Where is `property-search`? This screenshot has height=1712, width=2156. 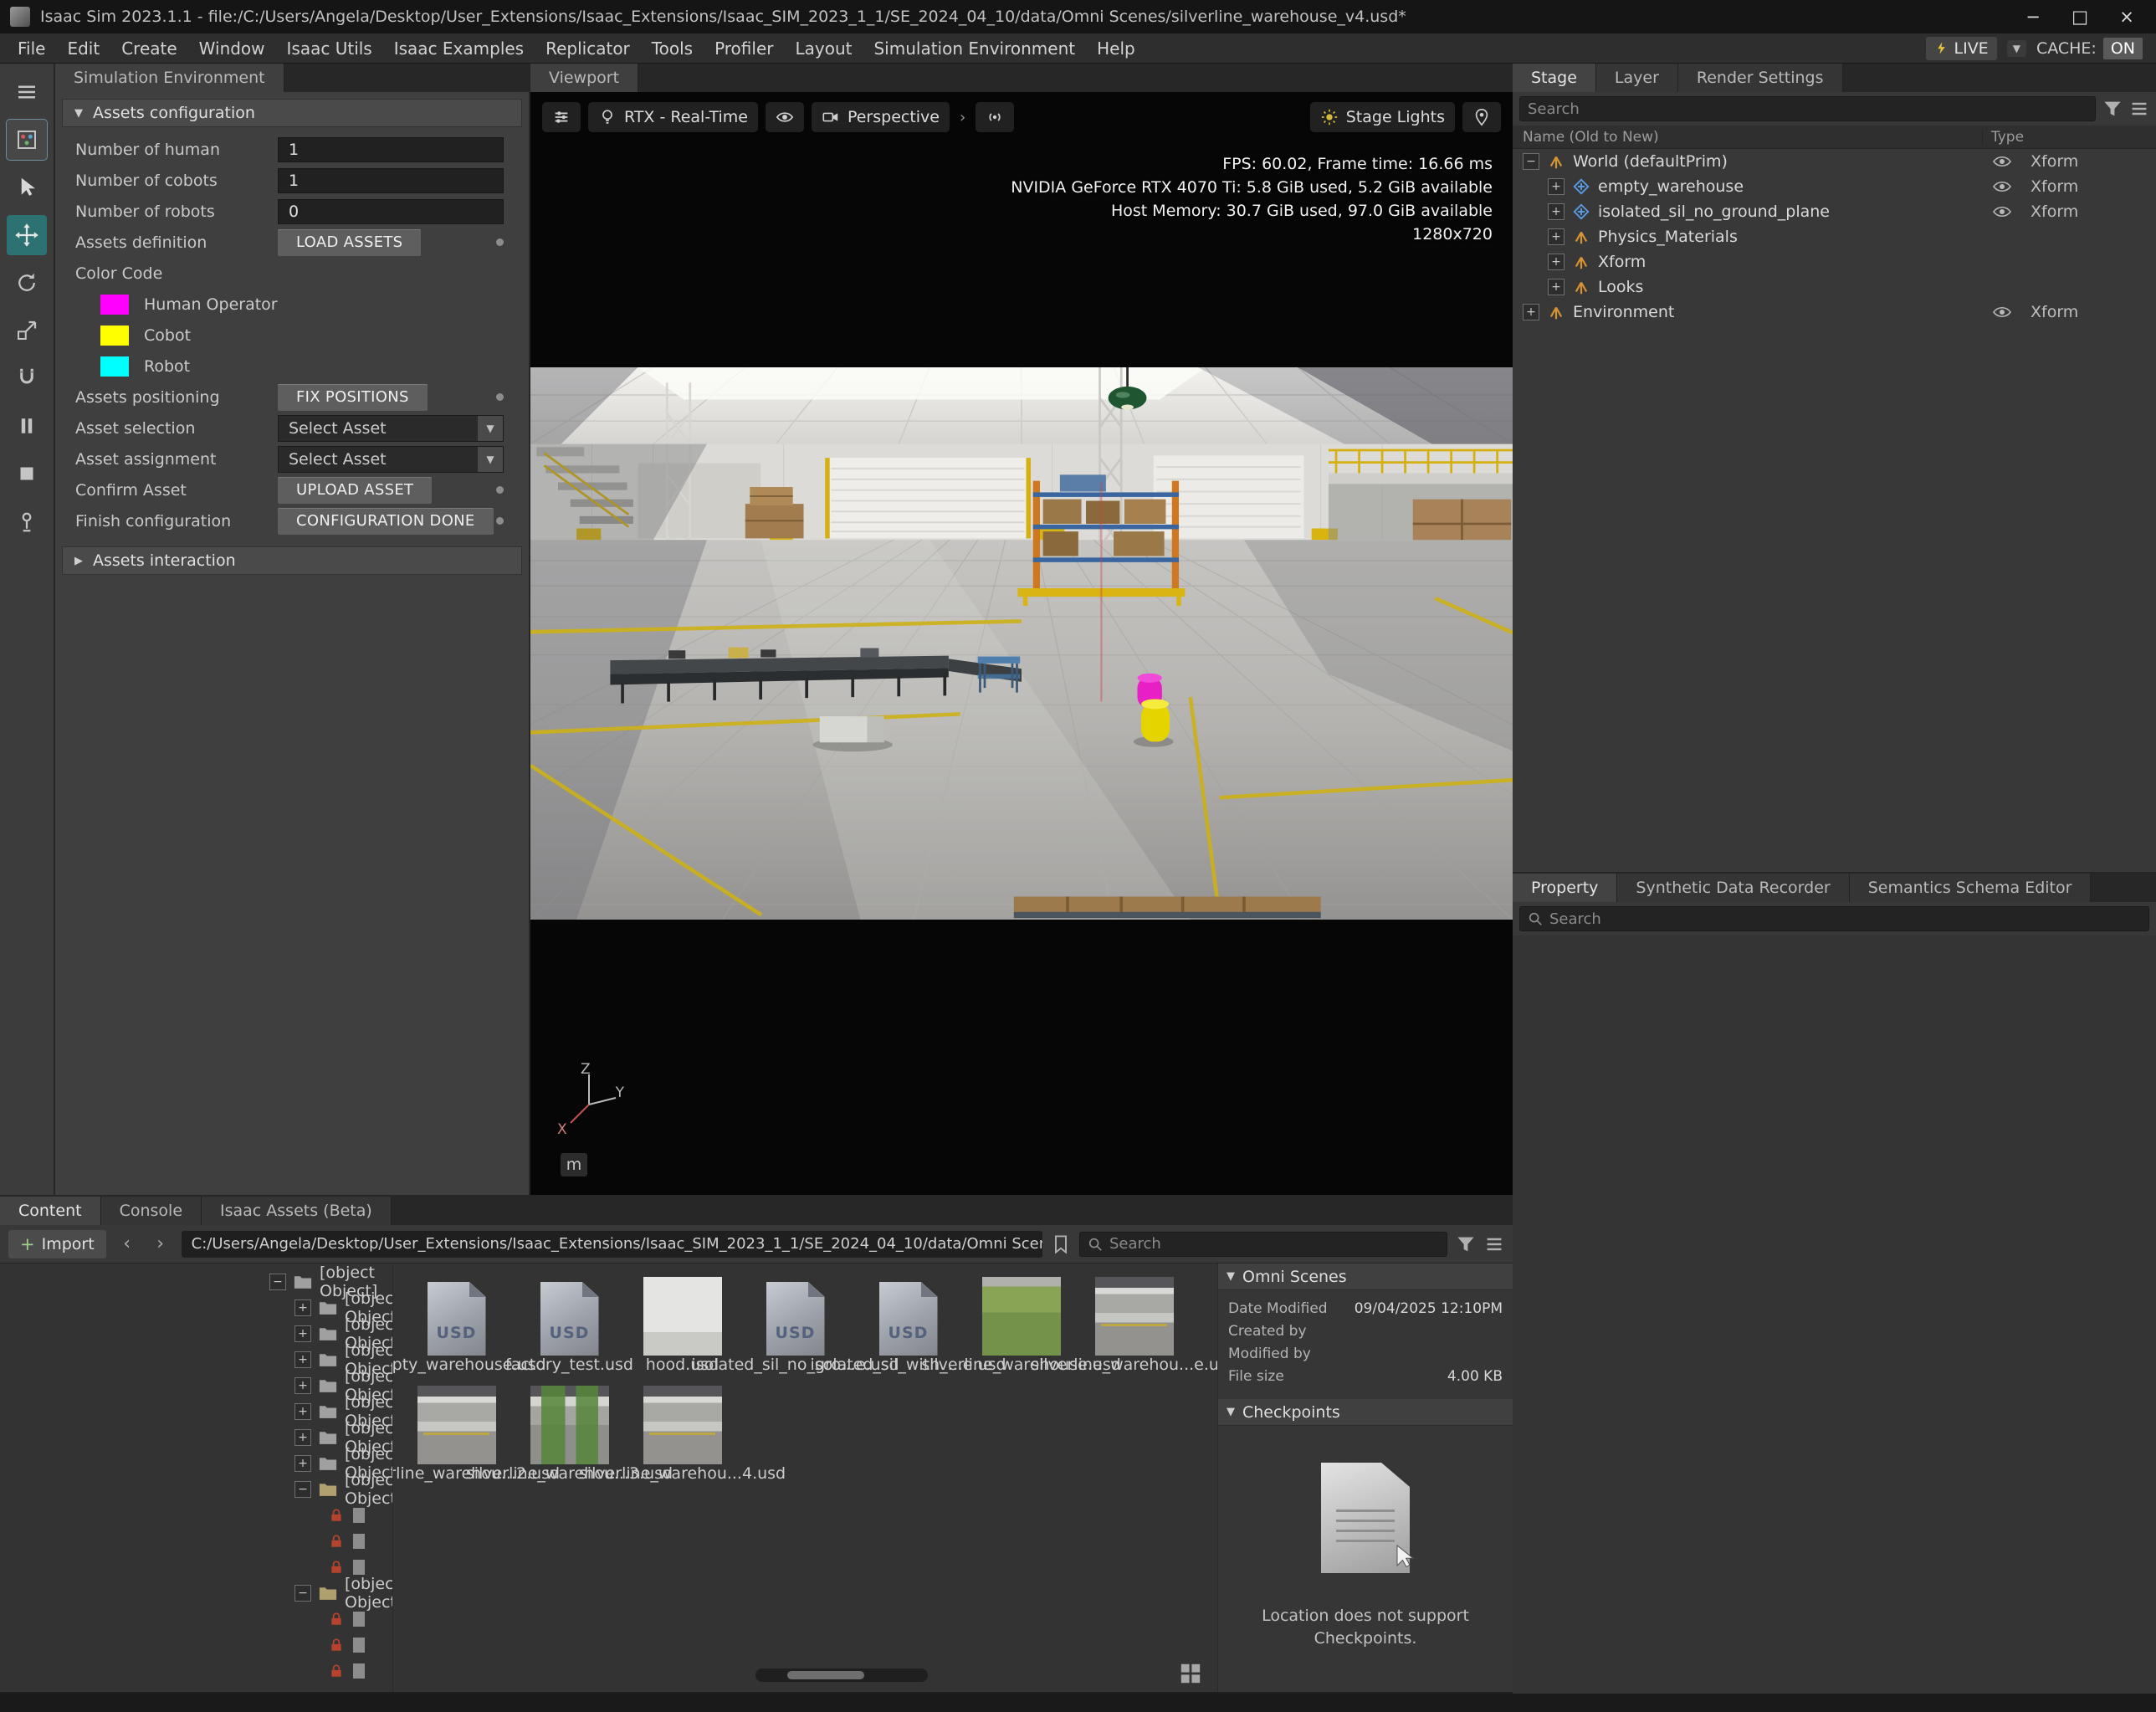 property-search is located at coordinates (1834, 918).